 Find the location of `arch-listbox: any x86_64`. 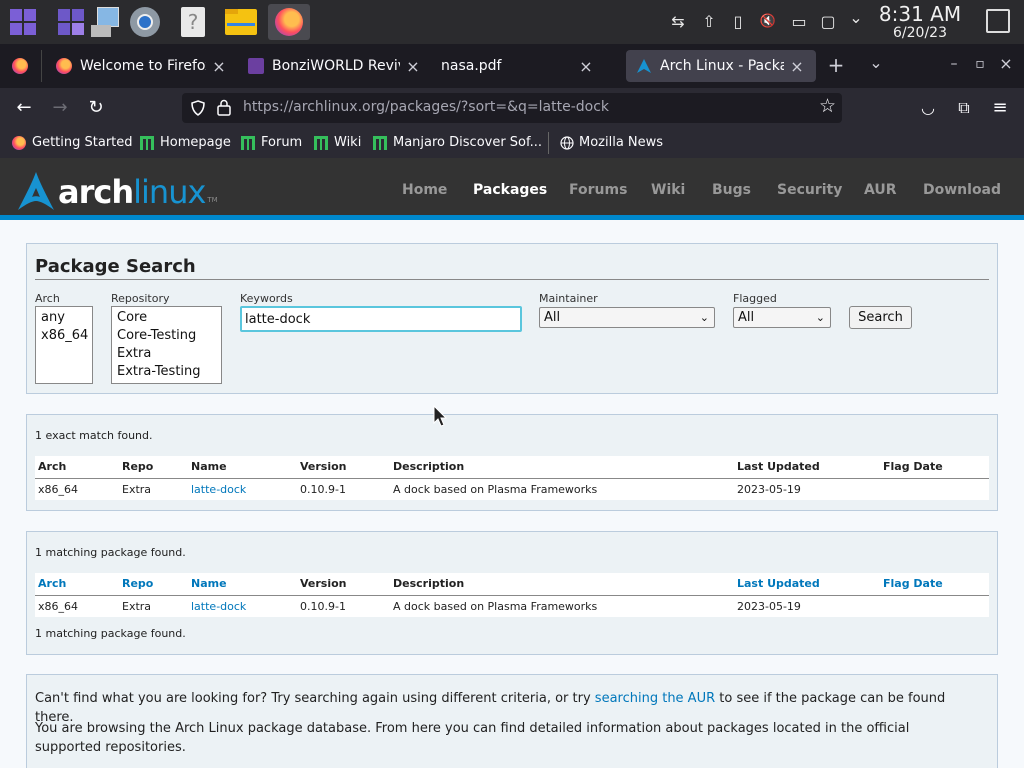

arch-listbox: any x86_64 is located at coordinates (64, 345).